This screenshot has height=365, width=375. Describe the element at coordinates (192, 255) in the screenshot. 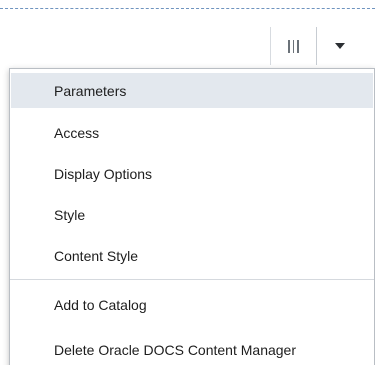

I see `menu-item-content-style: Content Style` at that location.